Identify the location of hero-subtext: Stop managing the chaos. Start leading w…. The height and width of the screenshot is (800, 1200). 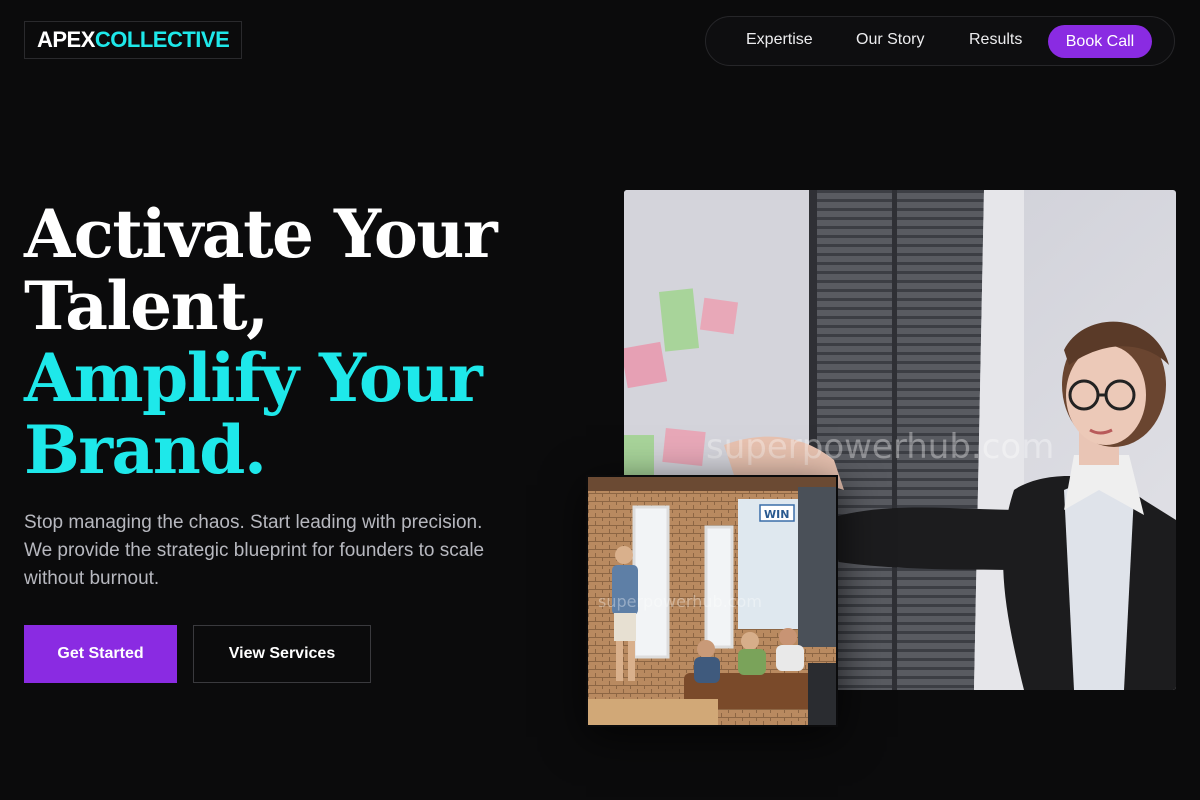
(254, 550).